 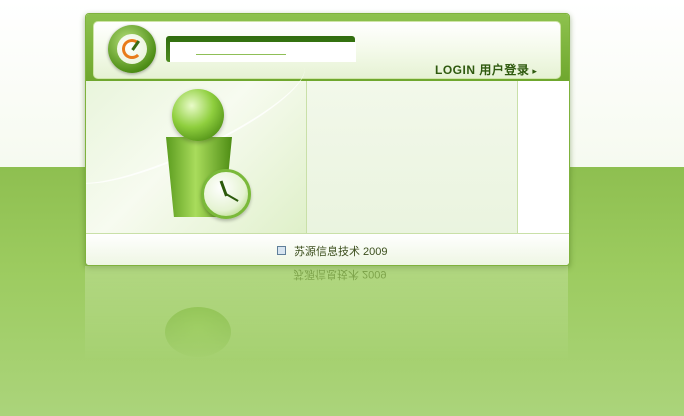 I want to click on login-form-area, so click(x=412, y=157).